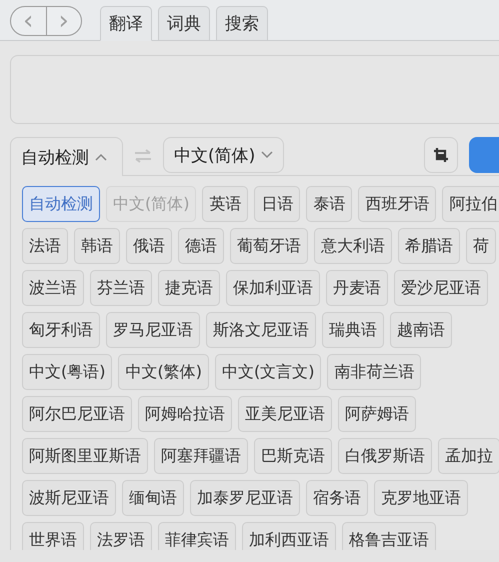 The image size is (499, 562). What do you see at coordinates (289, 536) in the screenshot?
I see `language-option: 加利西亚语` at bounding box center [289, 536].